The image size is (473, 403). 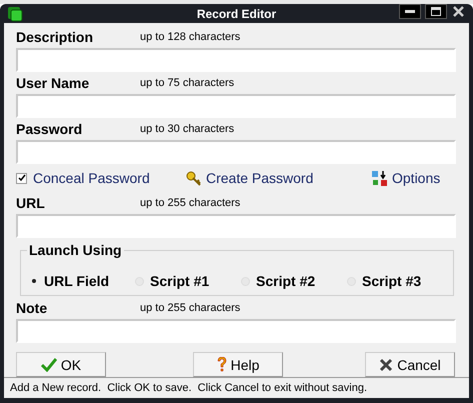 What do you see at coordinates (15, 14) in the screenshot?
I see `app-icon` at bounding box center [15, 14].